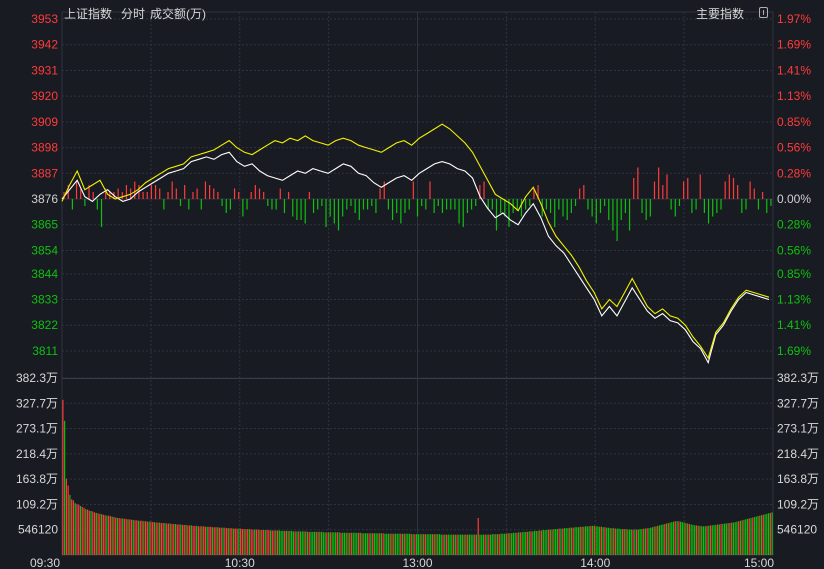 The height and width of the screenshot is (569, 824). I want to click on price-tick-label: 3844, so click(44, 274).